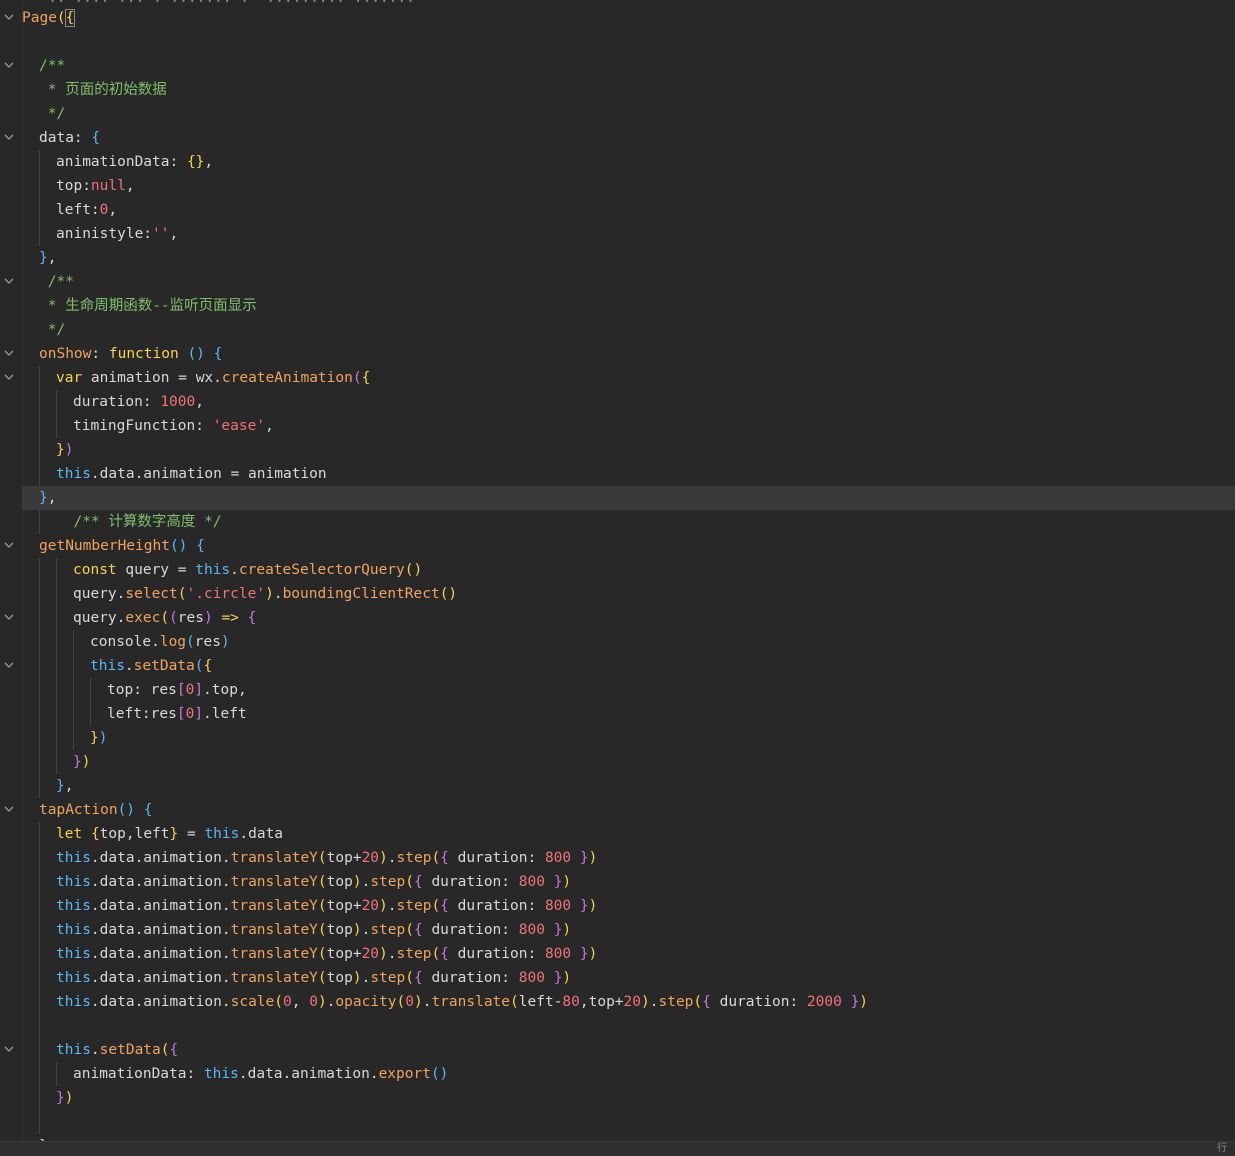 The image size is (1235, 1156). What do you see at coordinates (628, 690) in the screenshot?
I see `code-line: top: res[0].top,` at bounding box center [628, 690].